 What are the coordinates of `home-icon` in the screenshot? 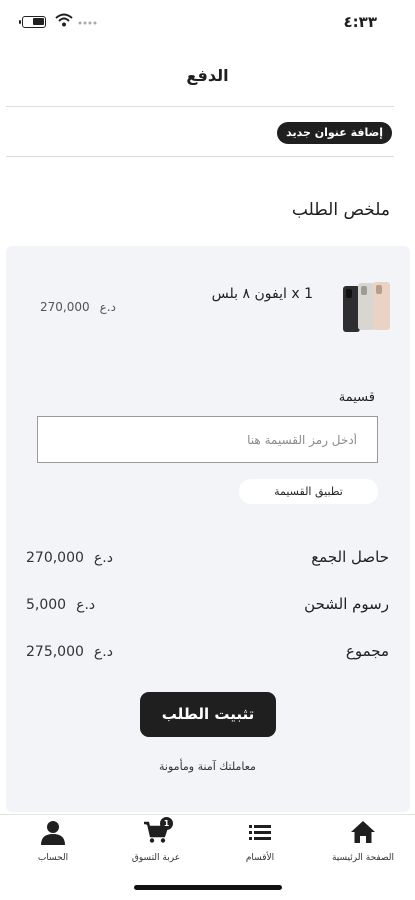 It's located at (363, 832).